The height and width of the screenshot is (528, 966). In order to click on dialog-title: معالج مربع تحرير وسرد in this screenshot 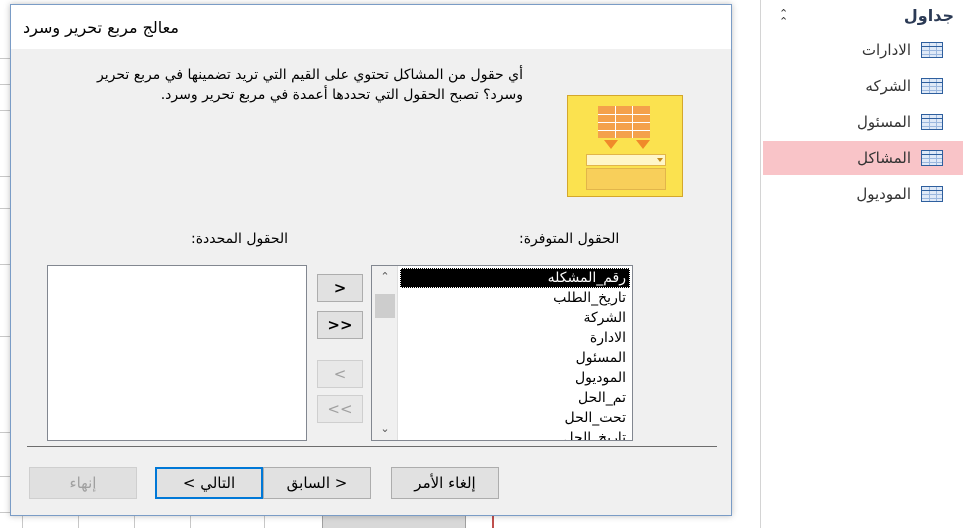, I will do `click(101, 27)`.